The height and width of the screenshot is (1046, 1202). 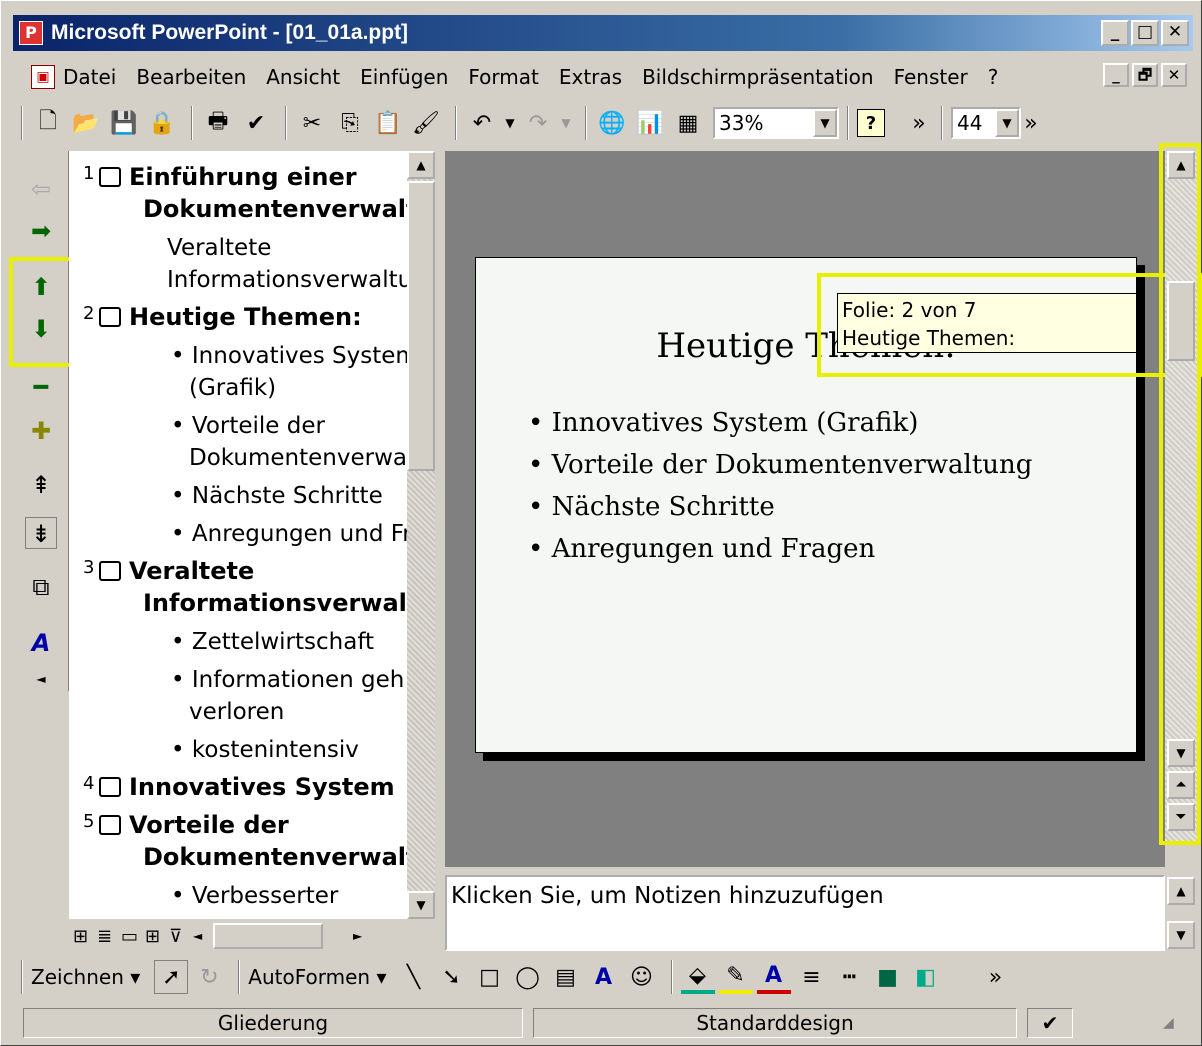 I want to click on spellcheck-status-icon: ✔, so click(x=1050, y=1023).